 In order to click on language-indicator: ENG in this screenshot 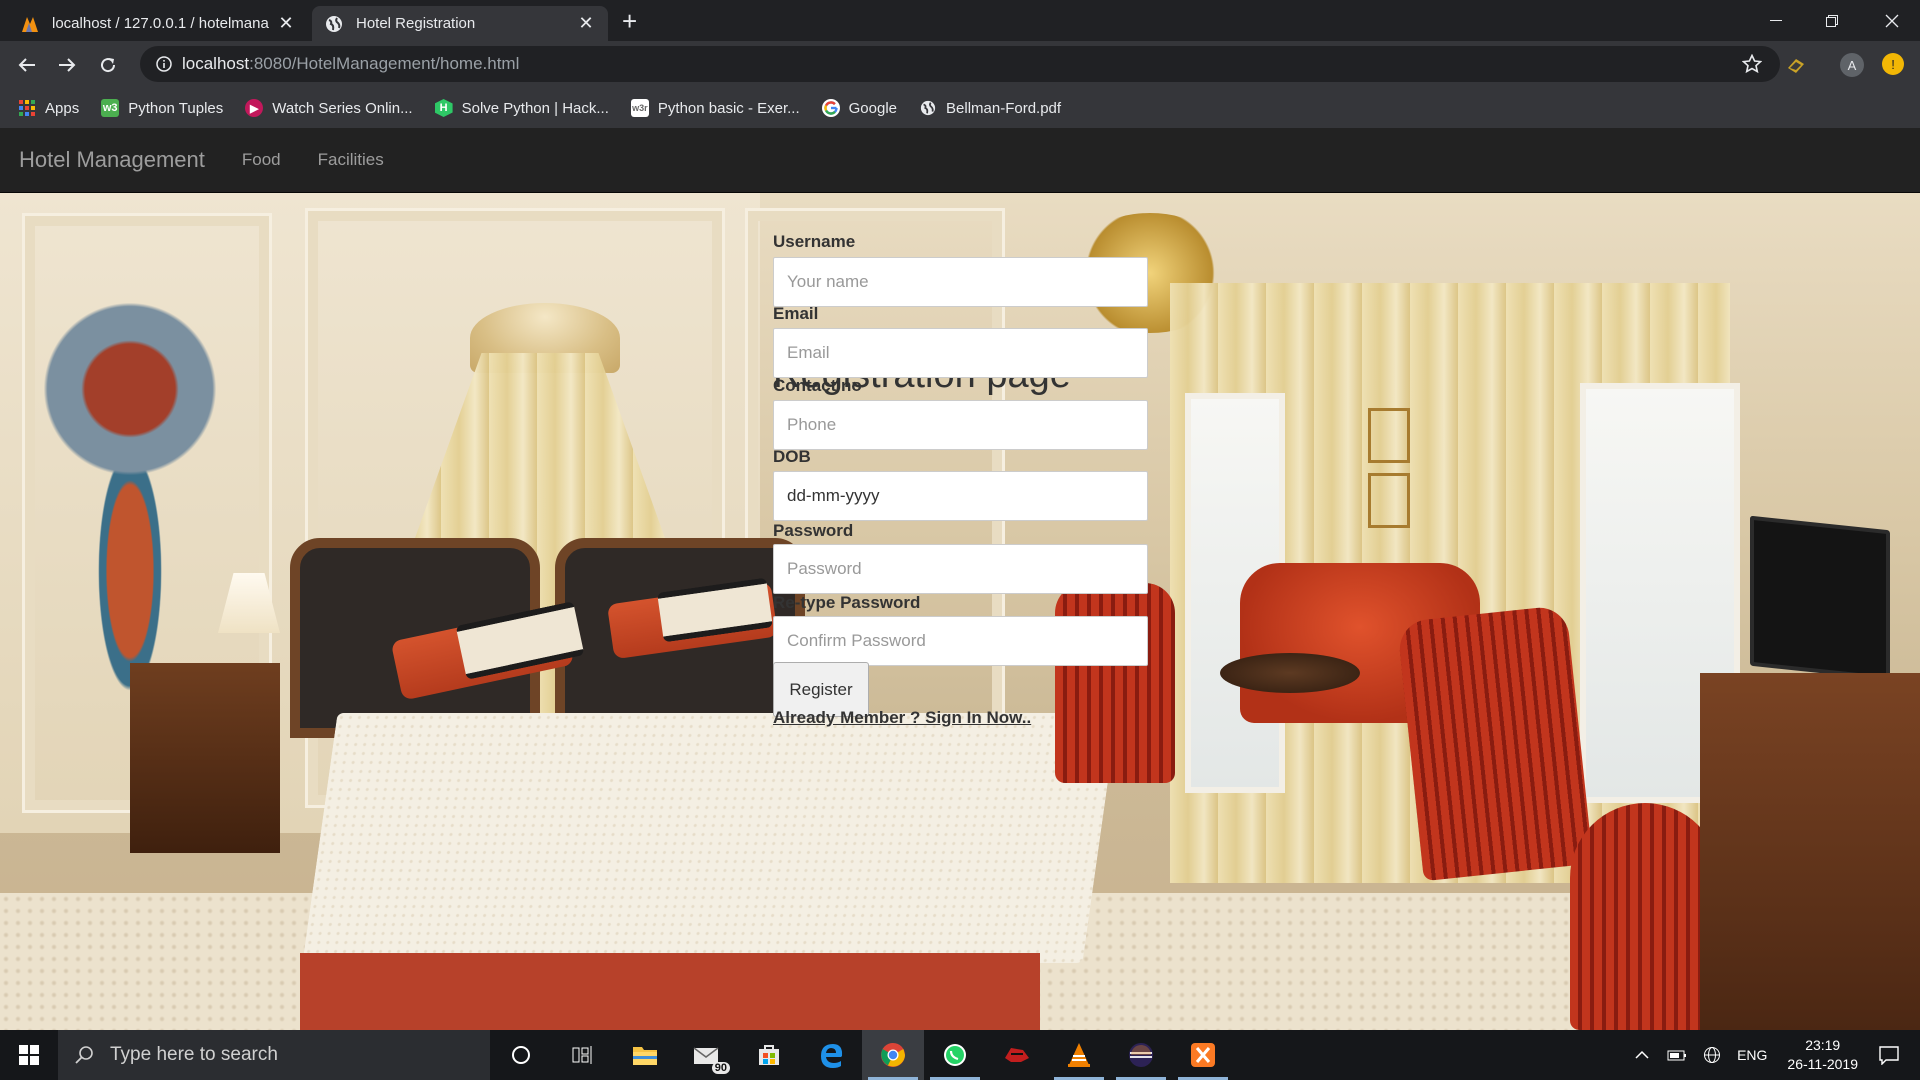, I will do `click(1752, 1055)`.